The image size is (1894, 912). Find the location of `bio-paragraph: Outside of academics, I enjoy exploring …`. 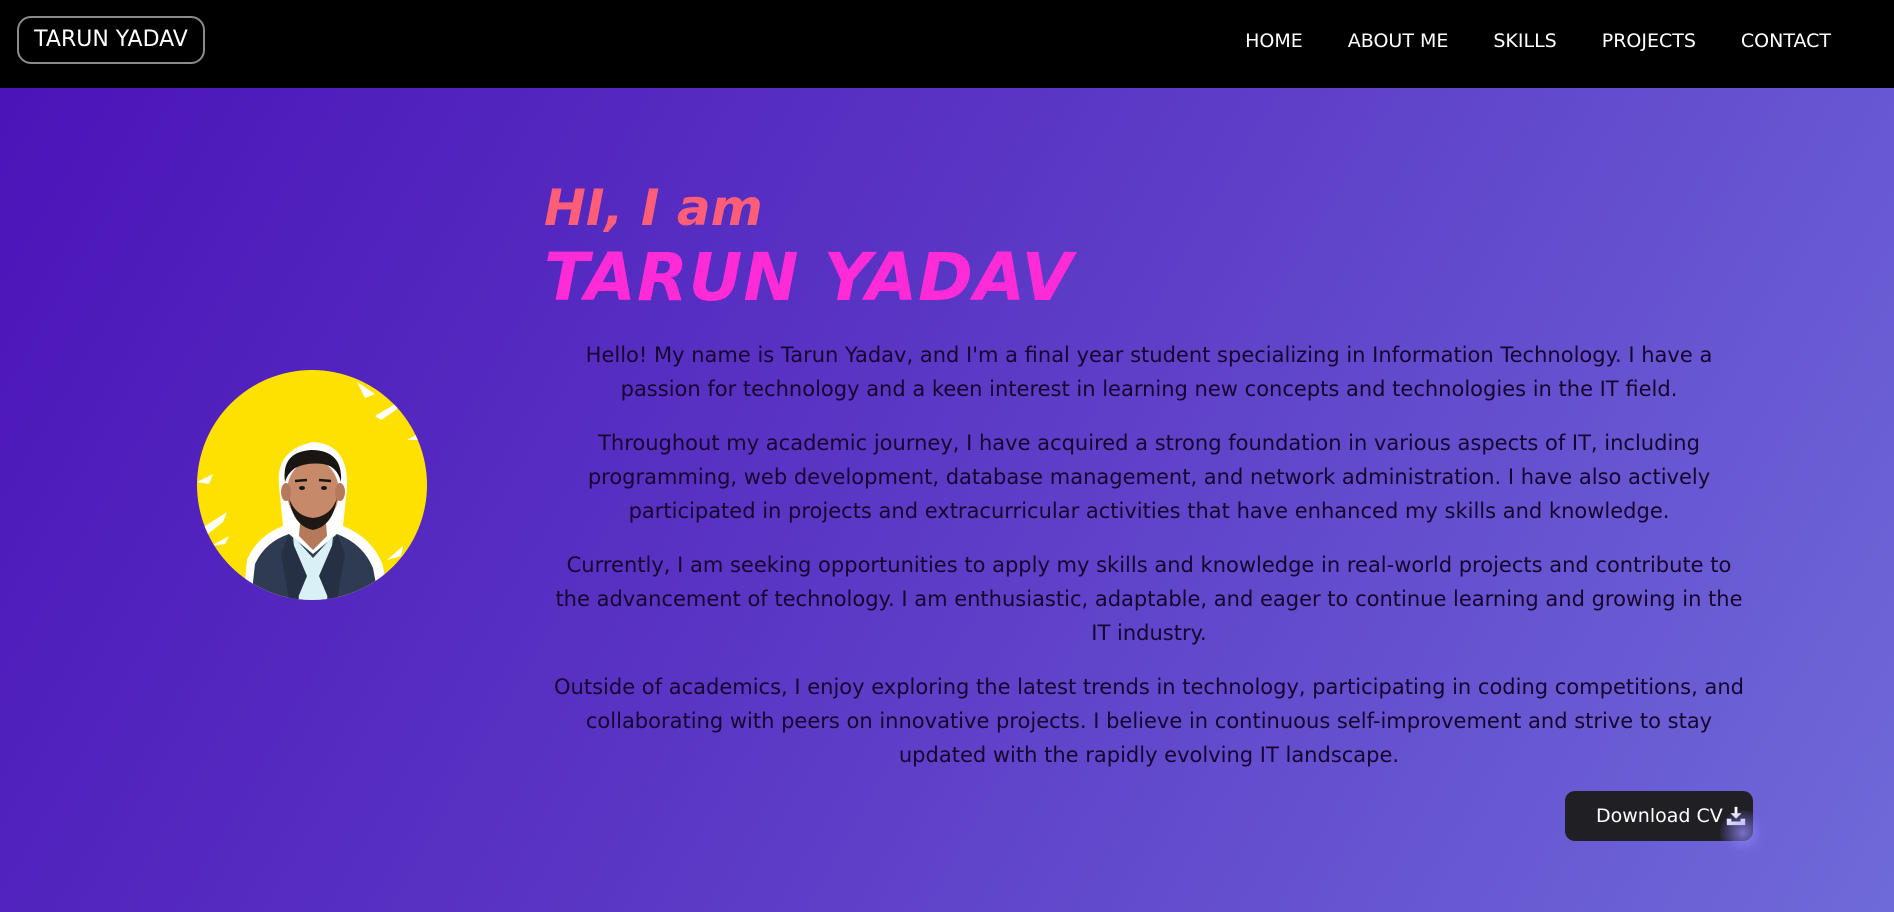

bio-paragraph: Outside of academics, I enjoy exploring … is located at coordinates (1149, 721).